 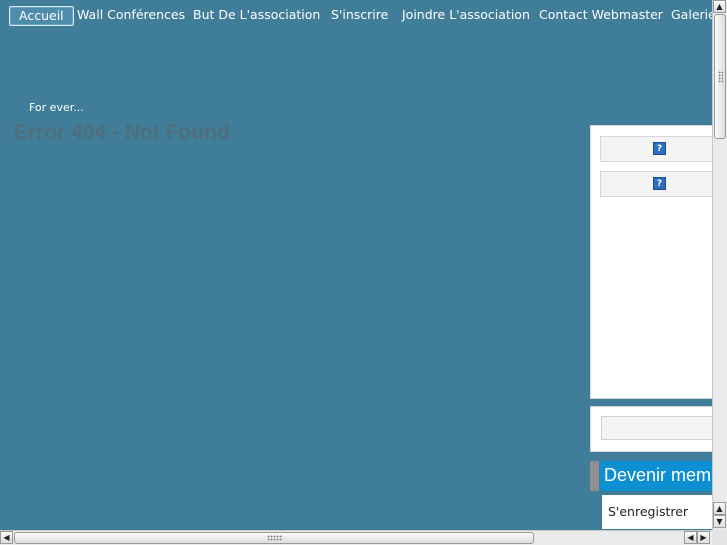 I want to click on horizontal-scrollbar: ◀ ◀ ▶, so click(x=356, y=537).